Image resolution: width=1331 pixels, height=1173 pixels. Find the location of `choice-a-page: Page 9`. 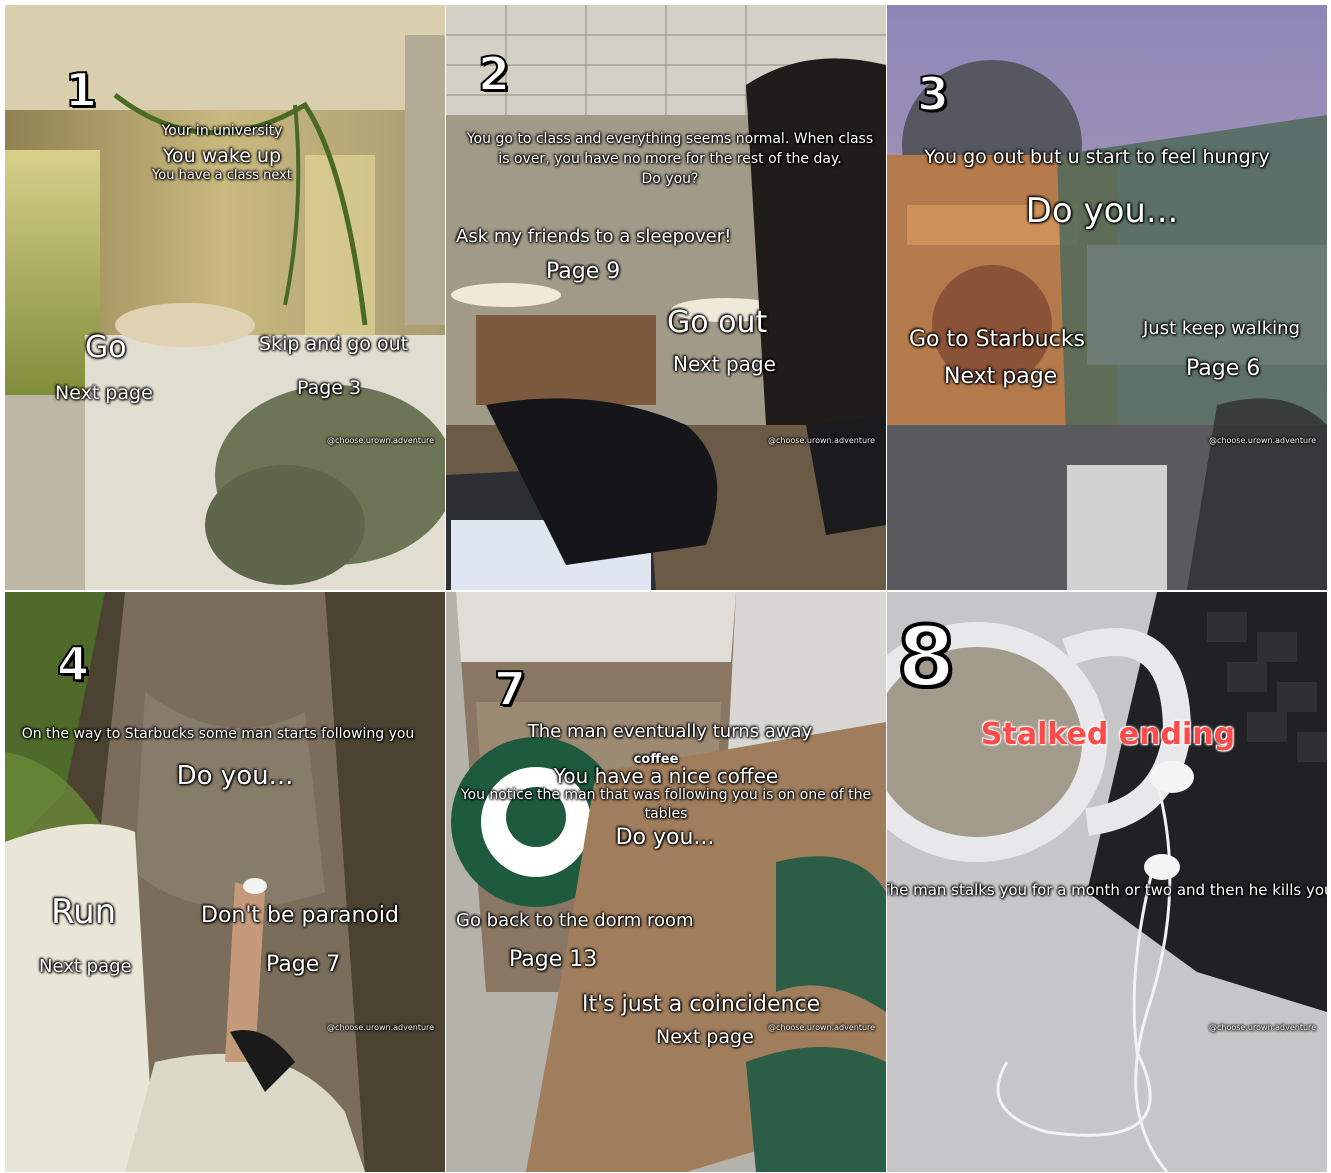

choice-a-page: Page 9 is located at coordinates (583, 271).